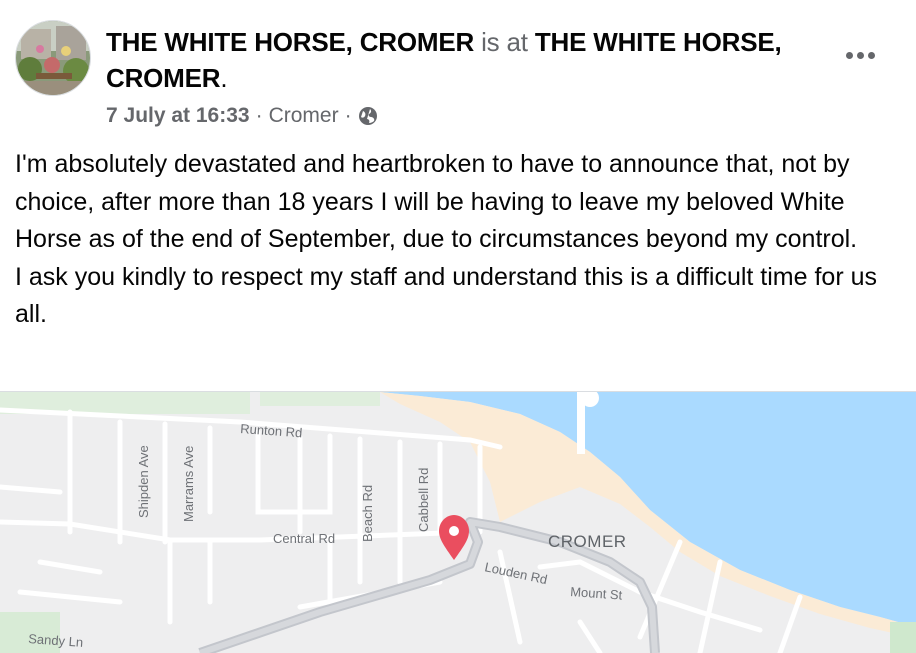  I want to click on more-options-button, so click(860, 55).